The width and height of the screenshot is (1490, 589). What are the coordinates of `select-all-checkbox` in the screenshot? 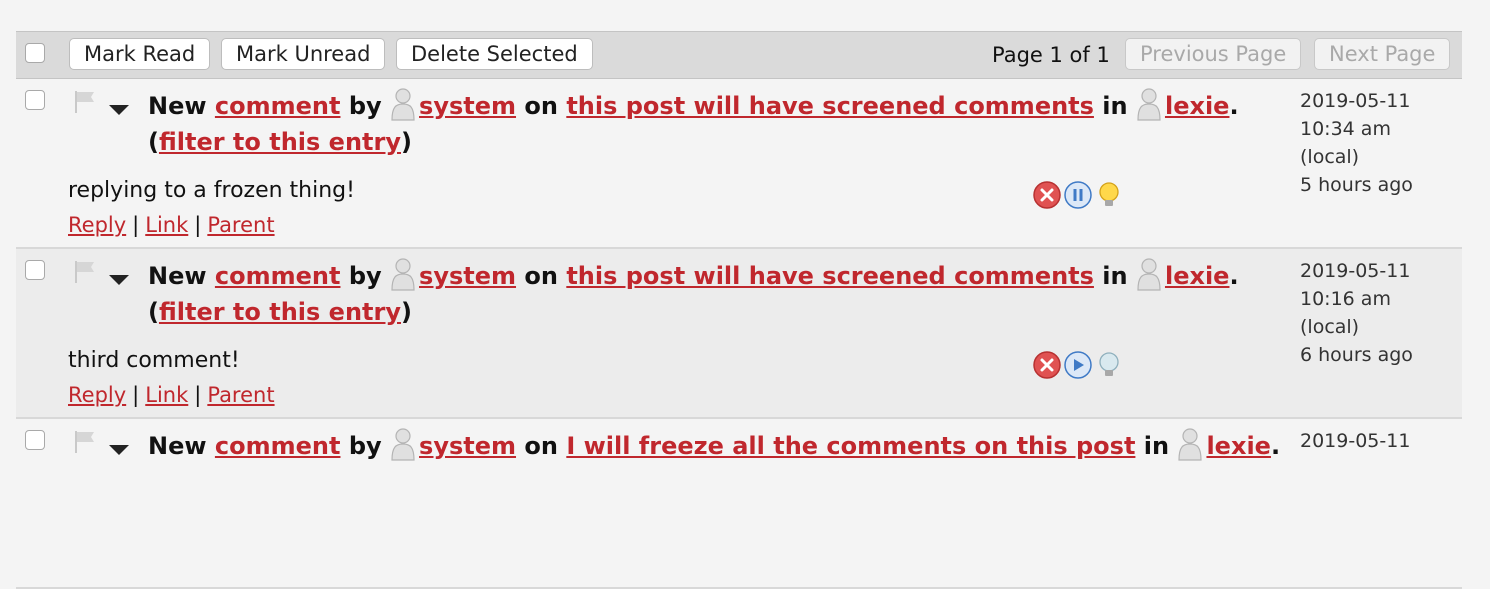 It's located at (35, 53).